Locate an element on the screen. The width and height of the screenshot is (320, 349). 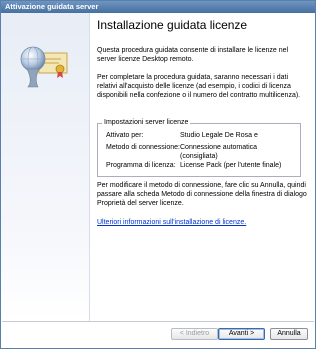
next-button: Avanti > is located at coordinates (241, 334).